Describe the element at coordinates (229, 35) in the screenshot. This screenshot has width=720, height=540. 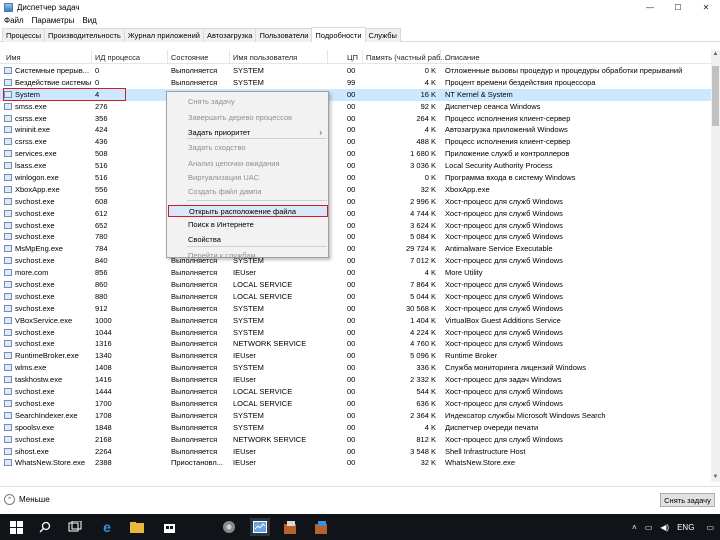
I see `tab-startup: Автозагрузка` at that location.